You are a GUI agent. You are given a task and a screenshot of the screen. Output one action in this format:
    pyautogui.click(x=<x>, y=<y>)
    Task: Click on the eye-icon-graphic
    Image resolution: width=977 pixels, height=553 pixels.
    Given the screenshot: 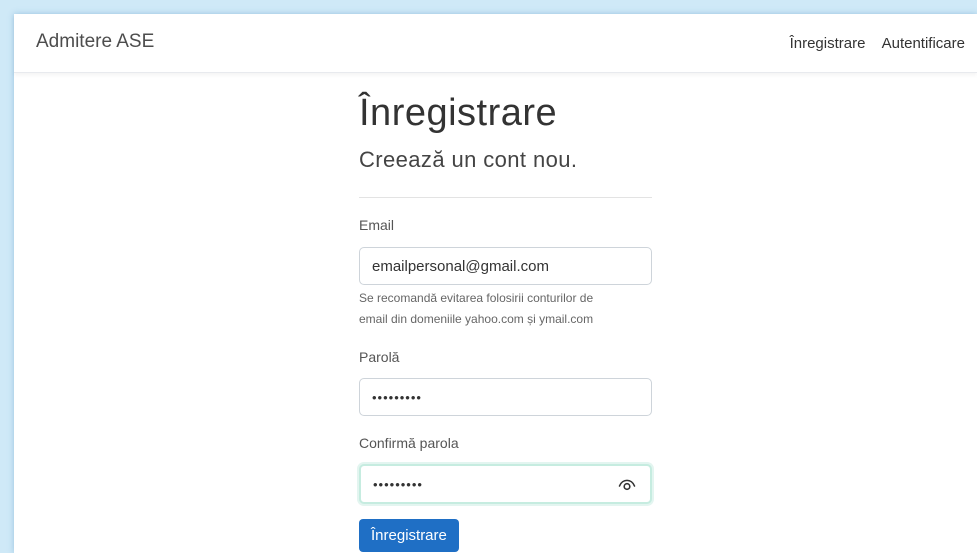 What is the action you would take?
    pyautogui.click(x=627, y=485)
    